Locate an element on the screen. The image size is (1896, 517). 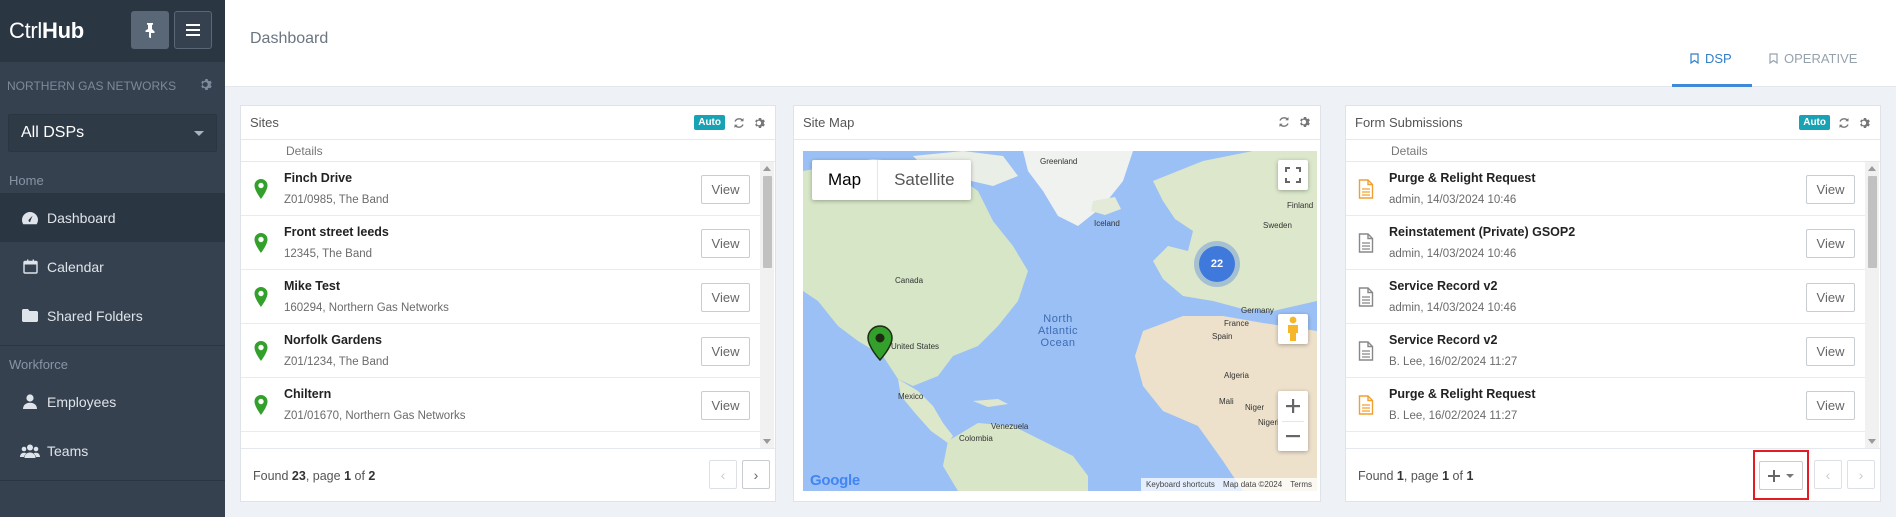
organisation-name: NORTHERN GAS NETWORKS is located at coordinates (112, 86).